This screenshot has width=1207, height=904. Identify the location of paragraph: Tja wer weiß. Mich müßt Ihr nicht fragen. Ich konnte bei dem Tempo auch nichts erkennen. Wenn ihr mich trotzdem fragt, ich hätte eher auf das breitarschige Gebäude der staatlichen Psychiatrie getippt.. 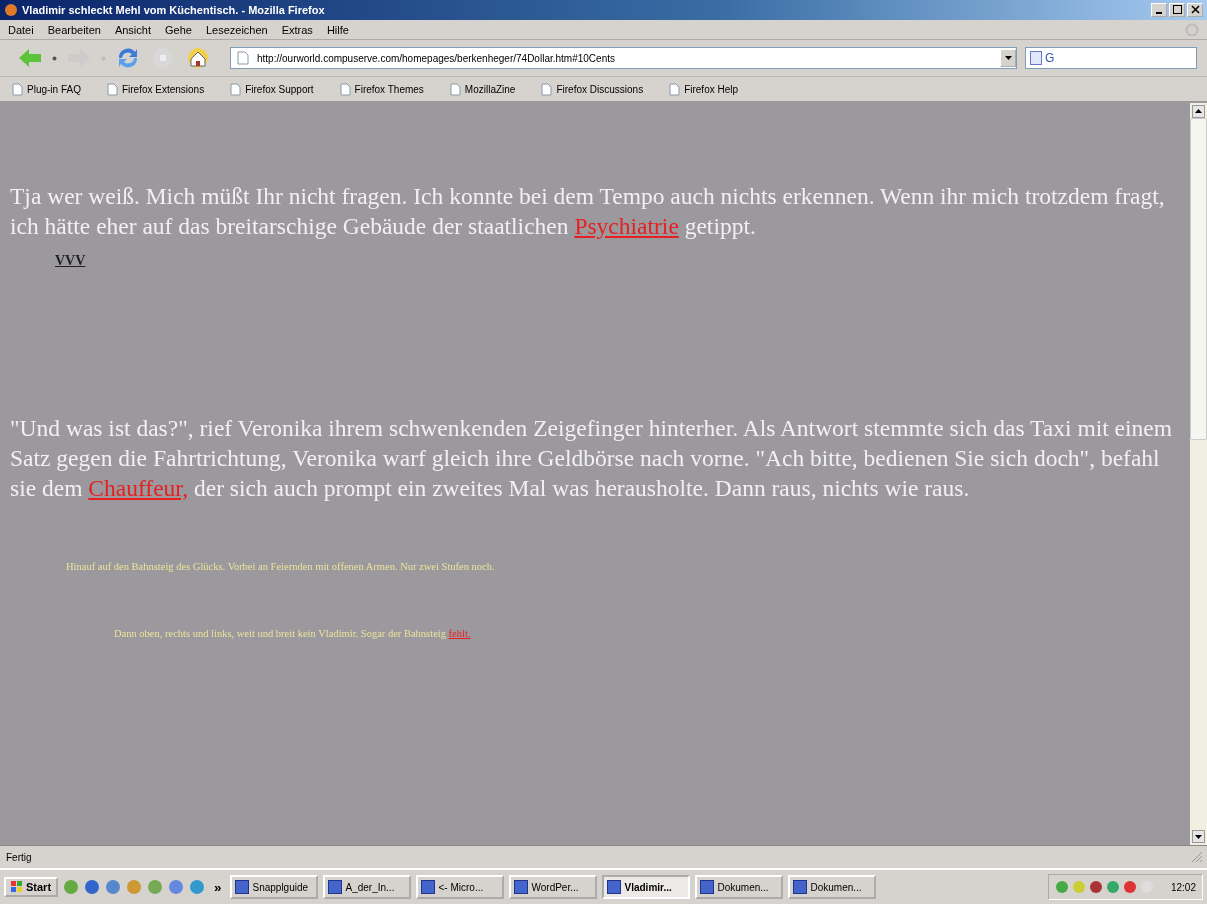
(588, 211).